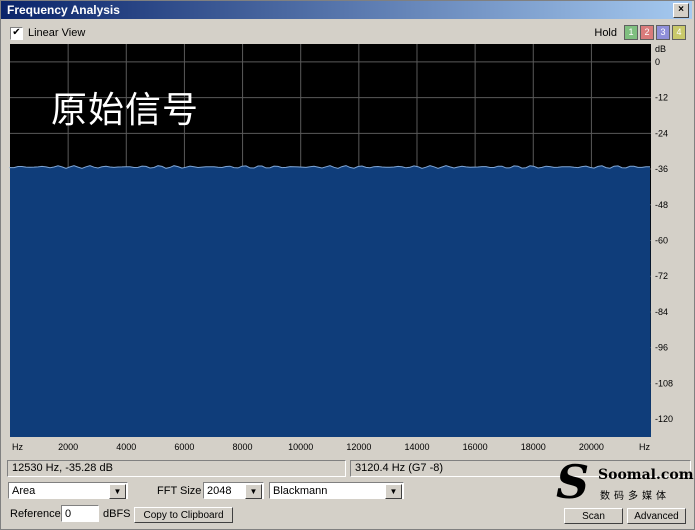 The image size is (695, 530). What do you see at coordinates (663, 32) in the screenshot?
I see `hold-button-3: 3` at bounding box center [663, 32].